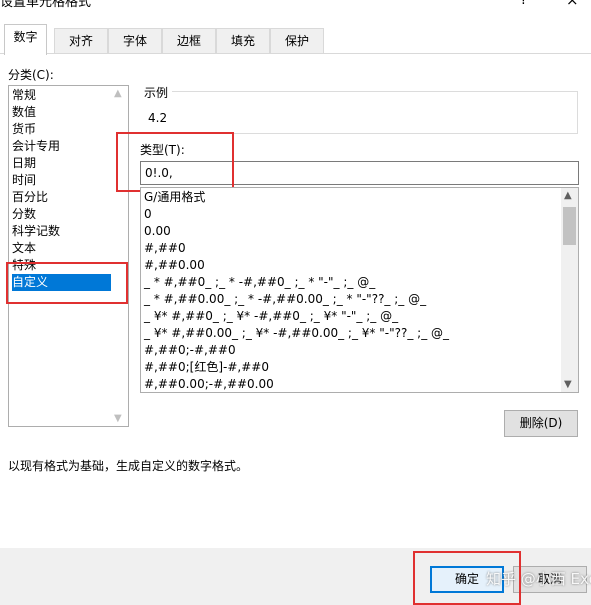 The image size is (591, 605). Describe the element at coordinates (62, 163) in the screenshot. I see `category-item-date: 日期` at that location.